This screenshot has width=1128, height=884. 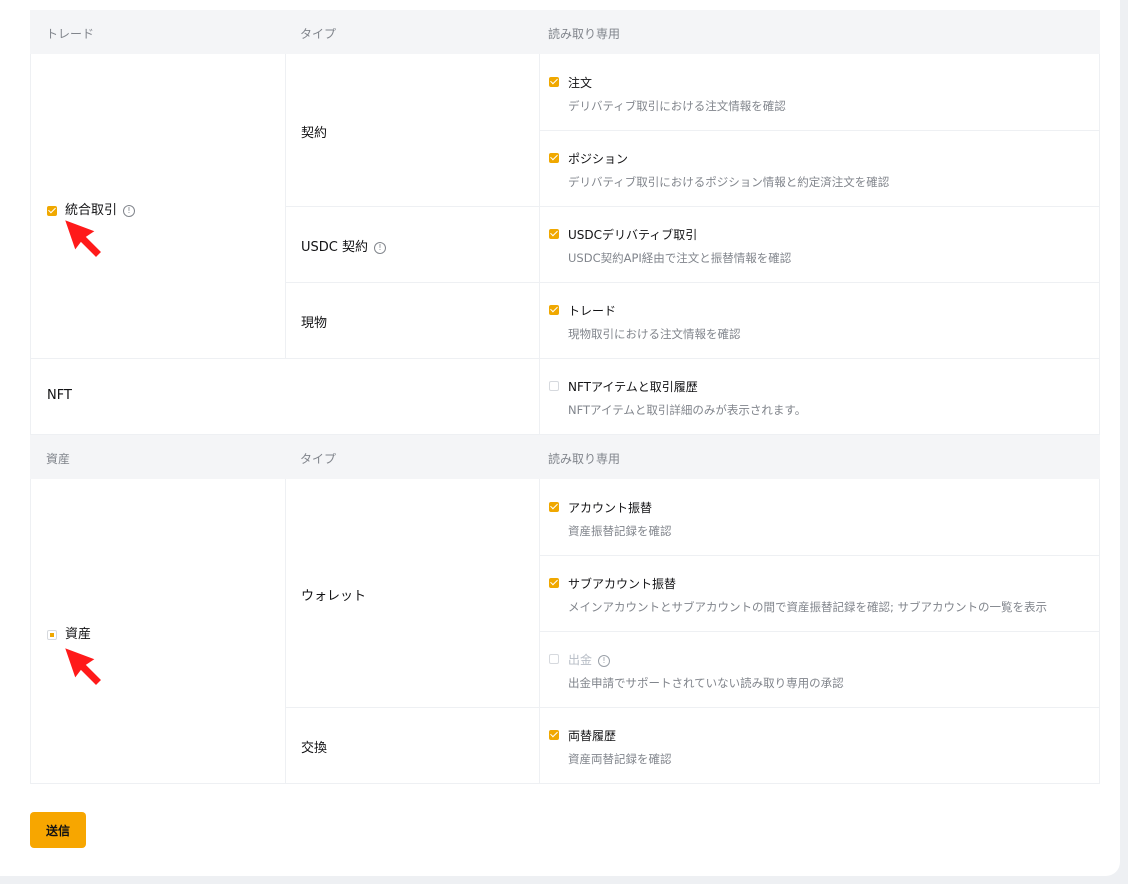 What do you see at coordinates (314, 133) in the screenshot?
I see `type-contract: 契約` at bounding box center [314, 133].